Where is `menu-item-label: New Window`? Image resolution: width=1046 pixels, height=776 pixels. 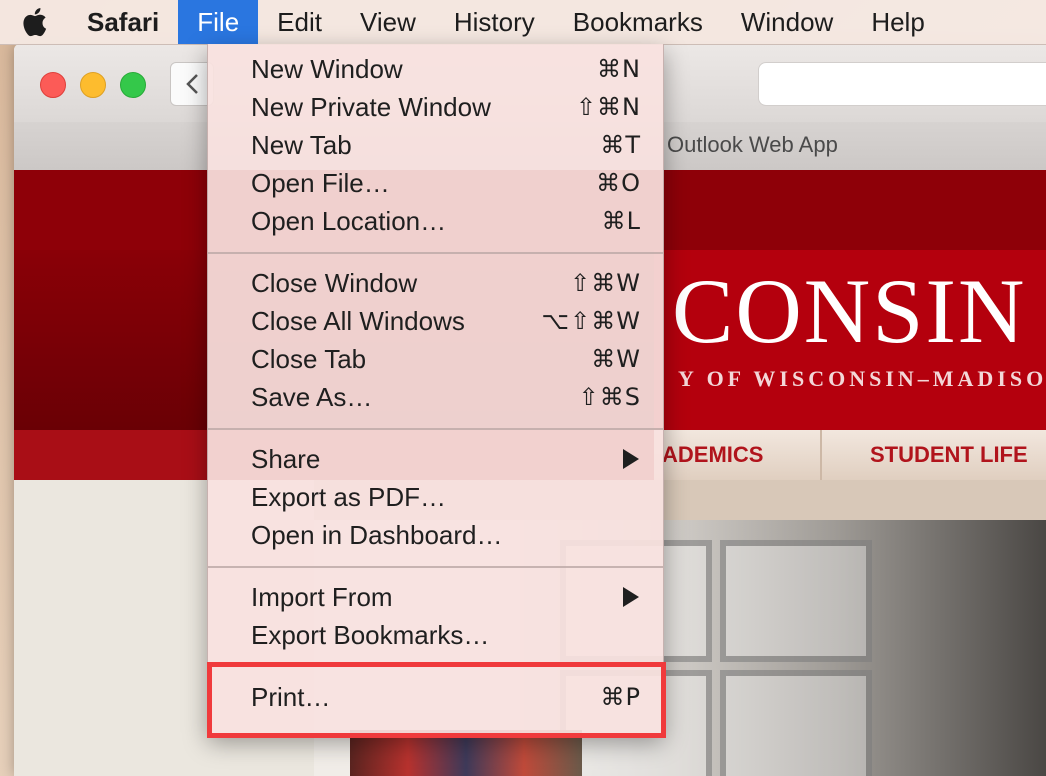 menu-item-label: New Window is located at coordinates (327, 68).